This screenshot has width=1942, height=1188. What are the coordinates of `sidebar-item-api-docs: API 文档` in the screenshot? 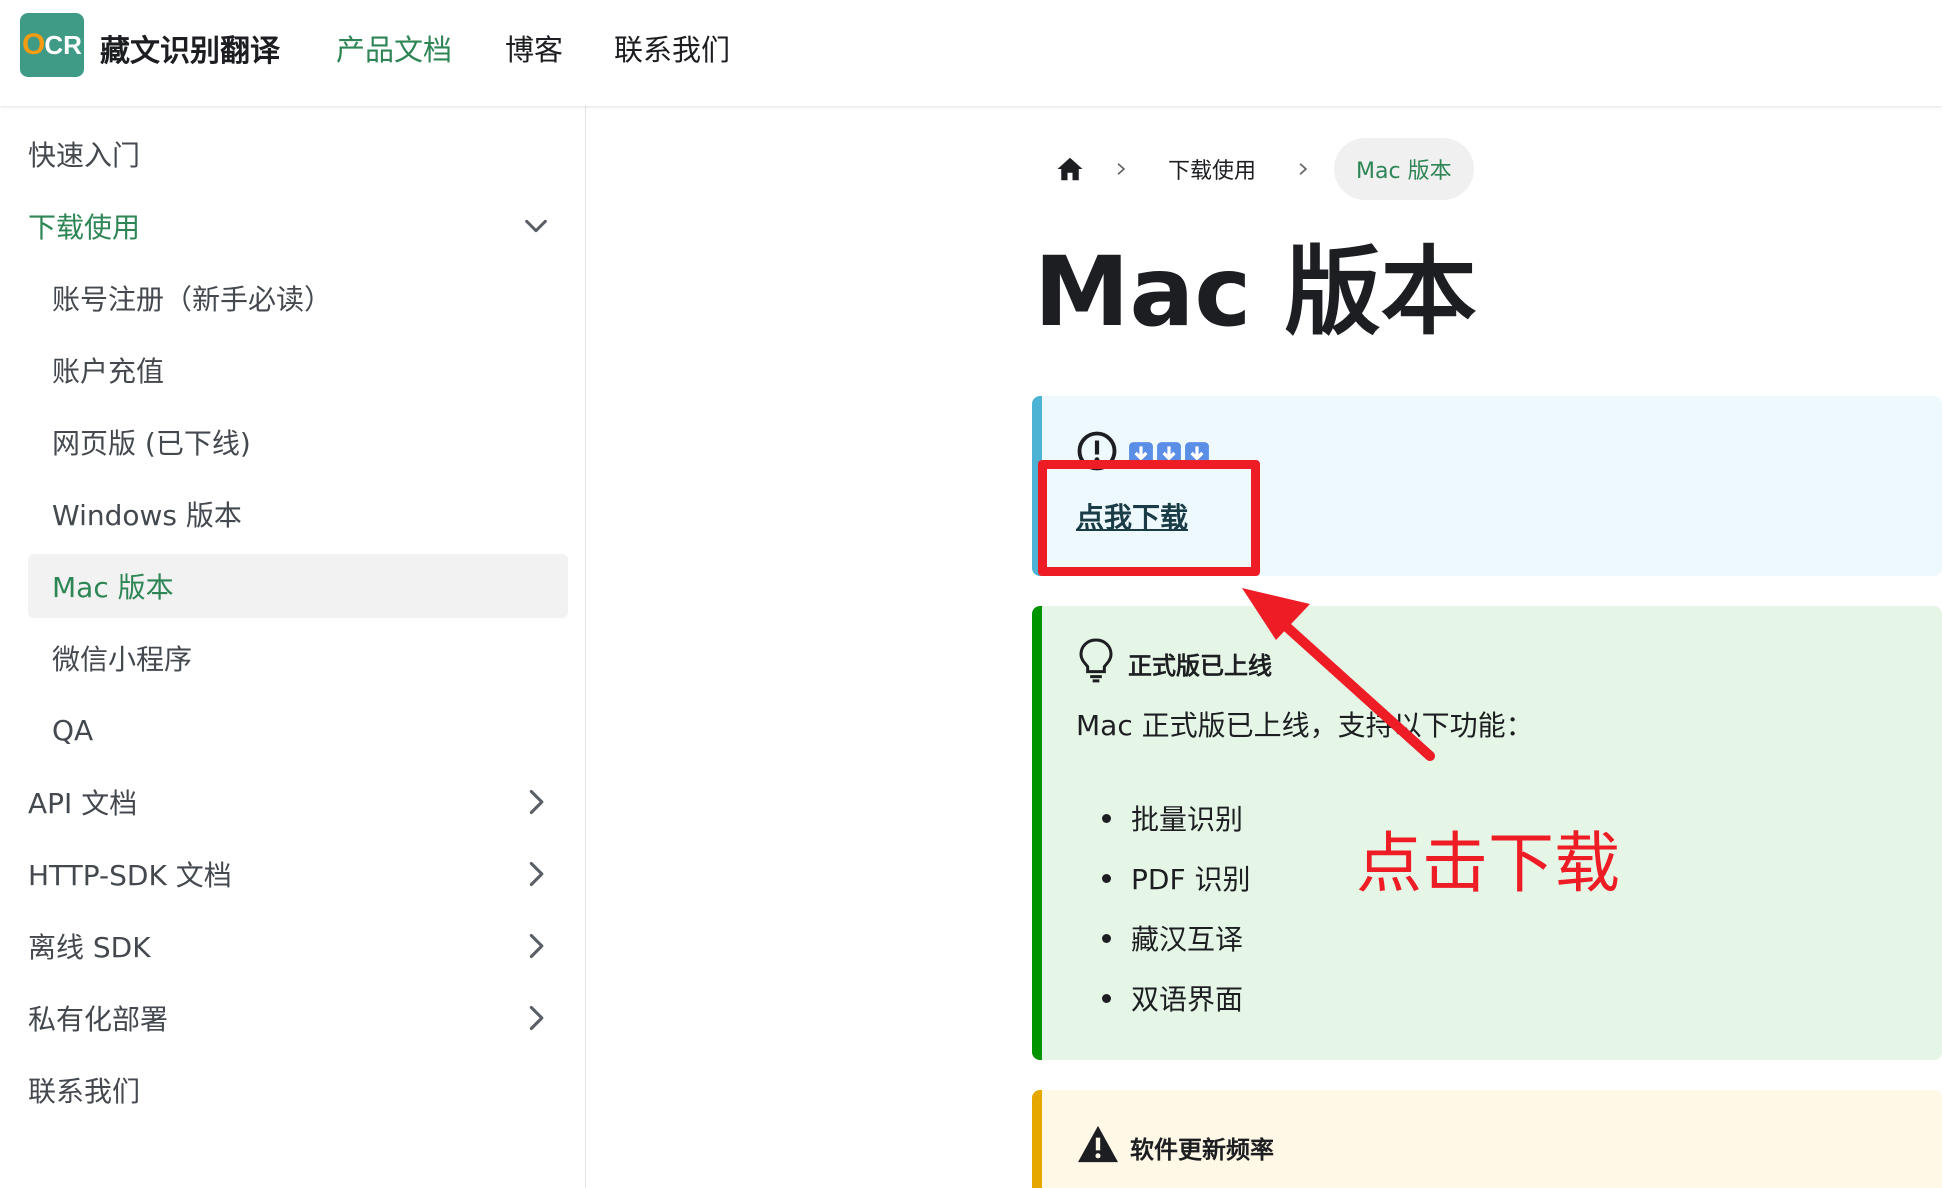 It's located at (298, 802).